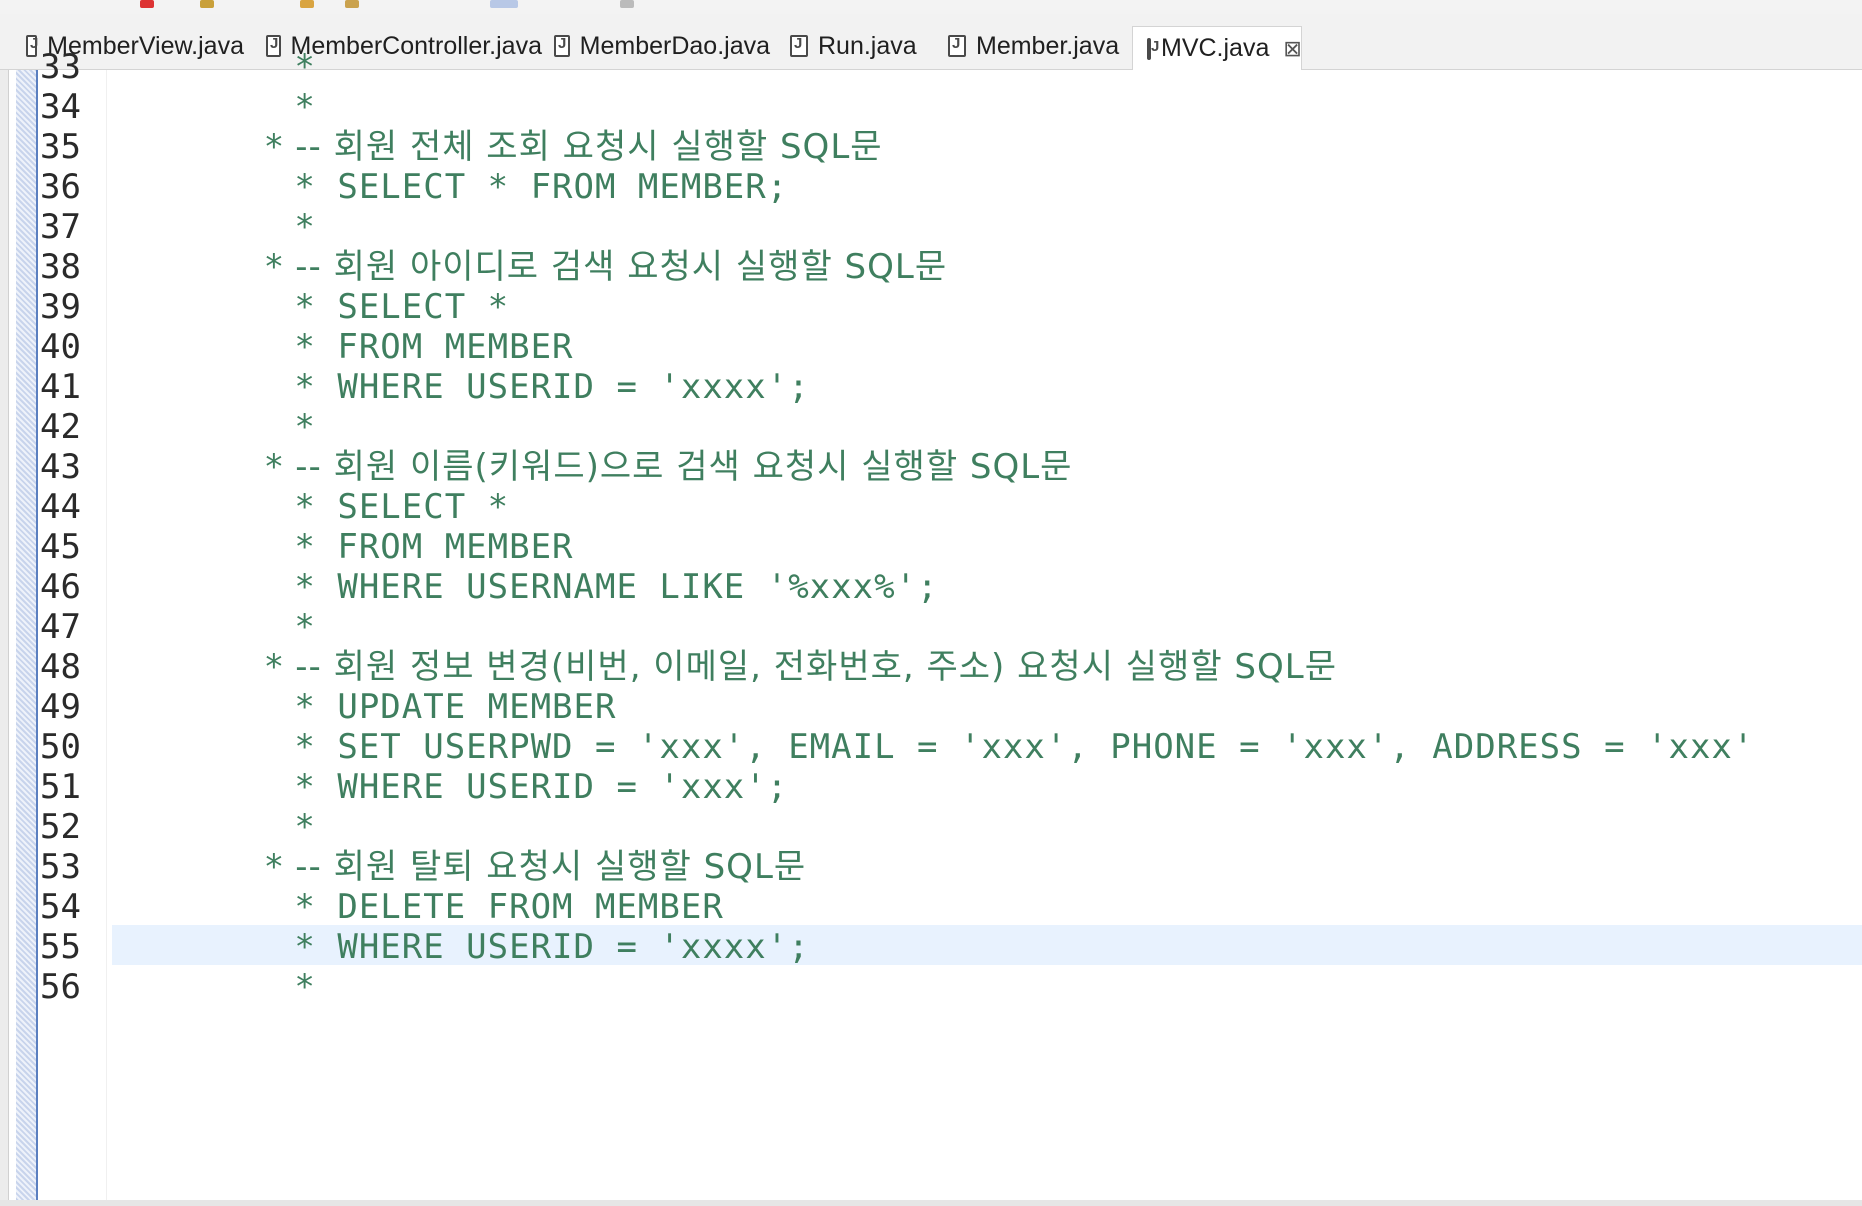 Image resolution: width=1862 pixels, height=1206 pixels. I want to click on line-number: 48, so click(60, 667).